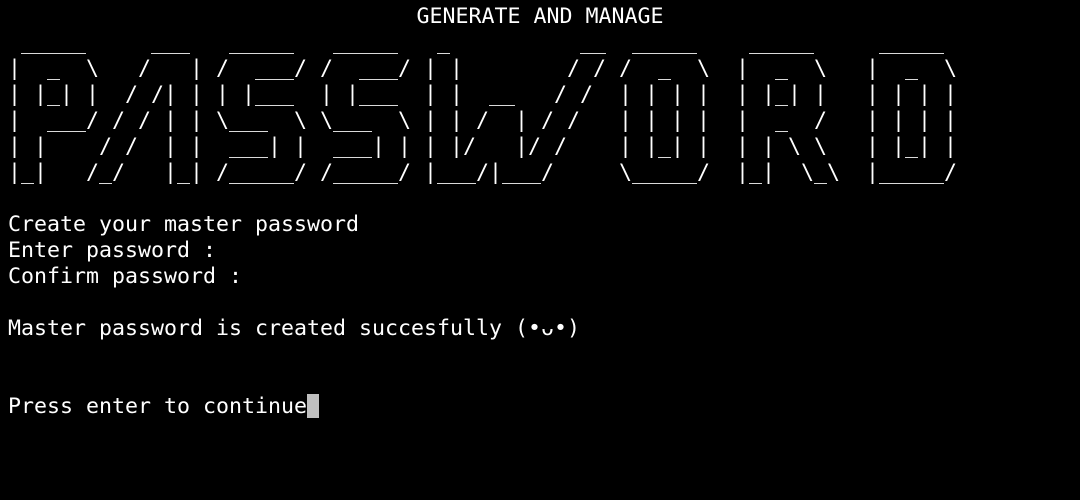  I want to click on create-master-password-prompt: Create your master password, so click(184, 224).